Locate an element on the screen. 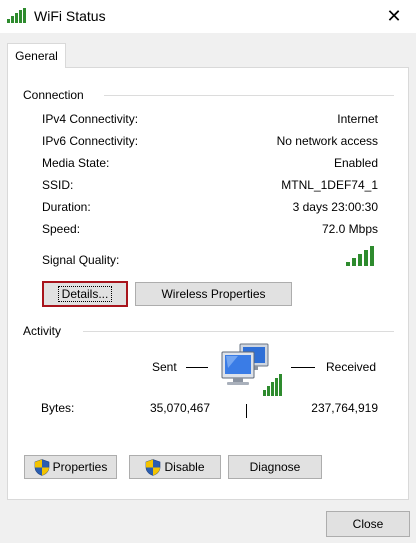 The height and width of the screenshot is (543, 416). diagnose-button: Diagnose is located at coordinates (275, 467).